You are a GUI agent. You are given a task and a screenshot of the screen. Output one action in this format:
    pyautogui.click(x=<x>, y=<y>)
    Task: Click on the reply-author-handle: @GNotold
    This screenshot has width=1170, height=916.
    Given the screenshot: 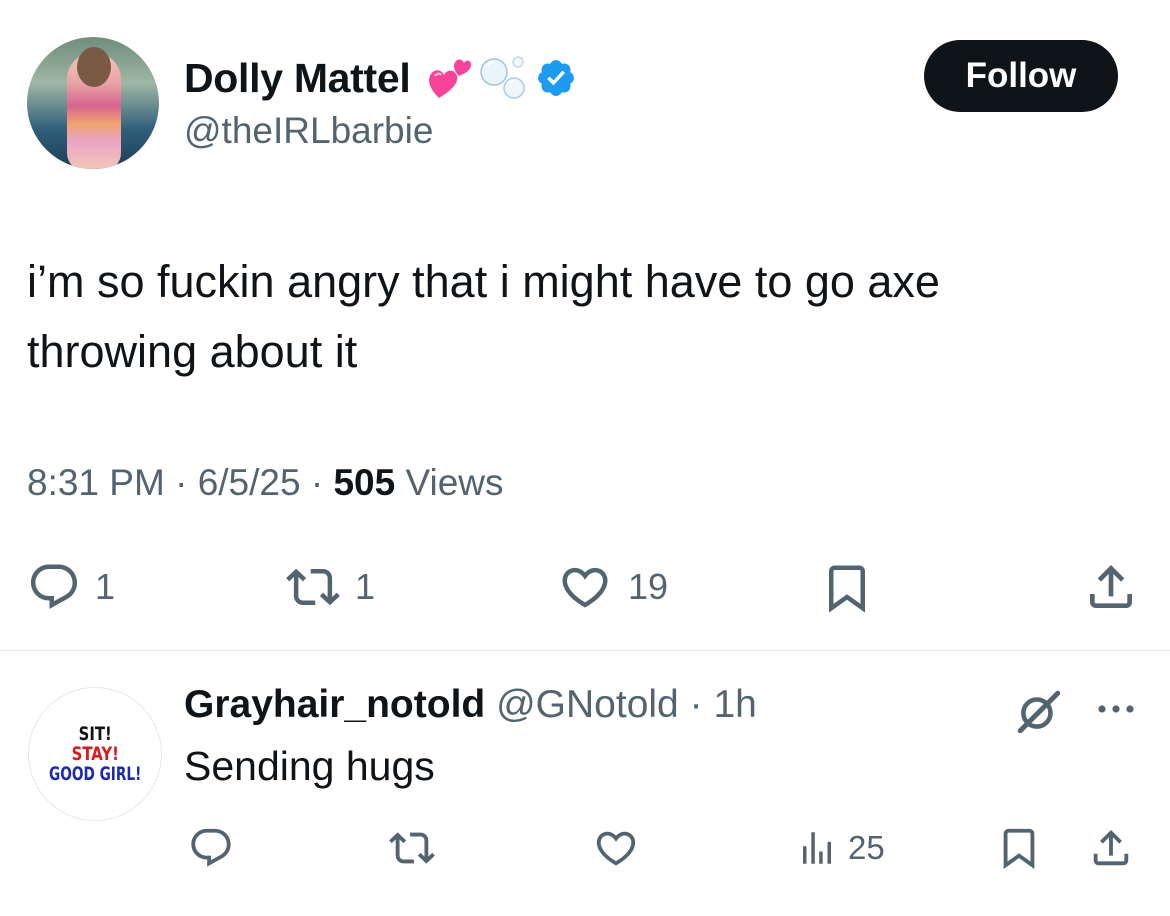 What is the action you would take?
    pyautogui.click(x=587, y=704)
    